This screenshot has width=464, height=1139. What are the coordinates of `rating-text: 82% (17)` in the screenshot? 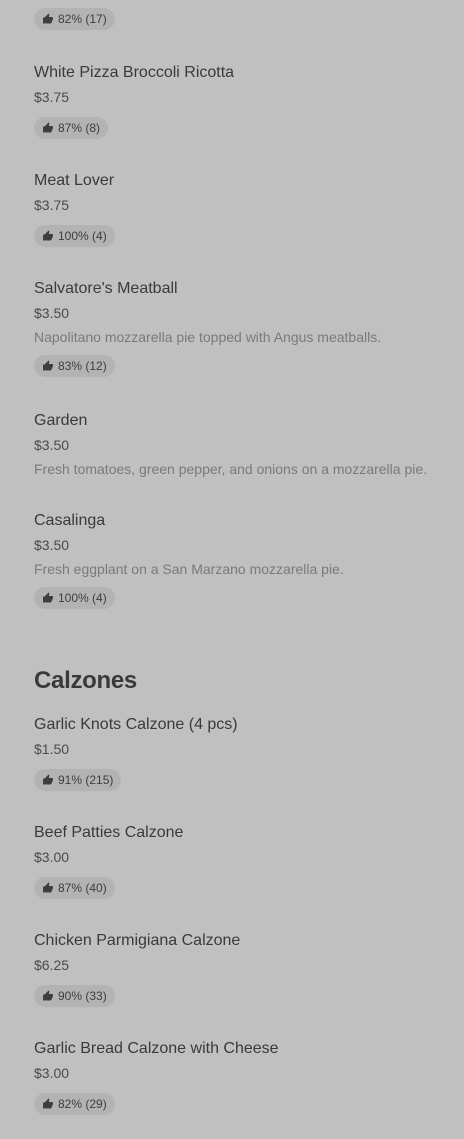 It's located at (82, 19).